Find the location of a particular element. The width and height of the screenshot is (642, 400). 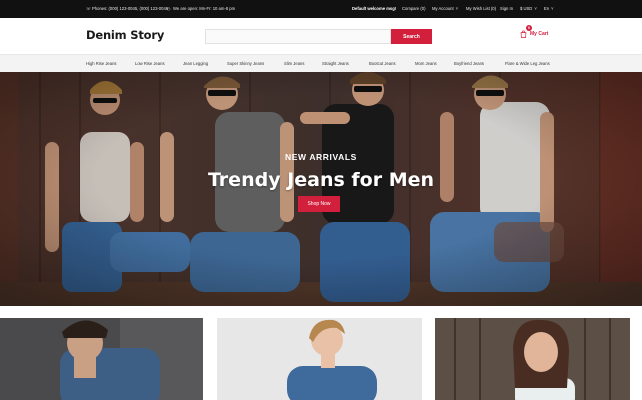

phone-icon: ☏ is located at coordinates (89, 8).